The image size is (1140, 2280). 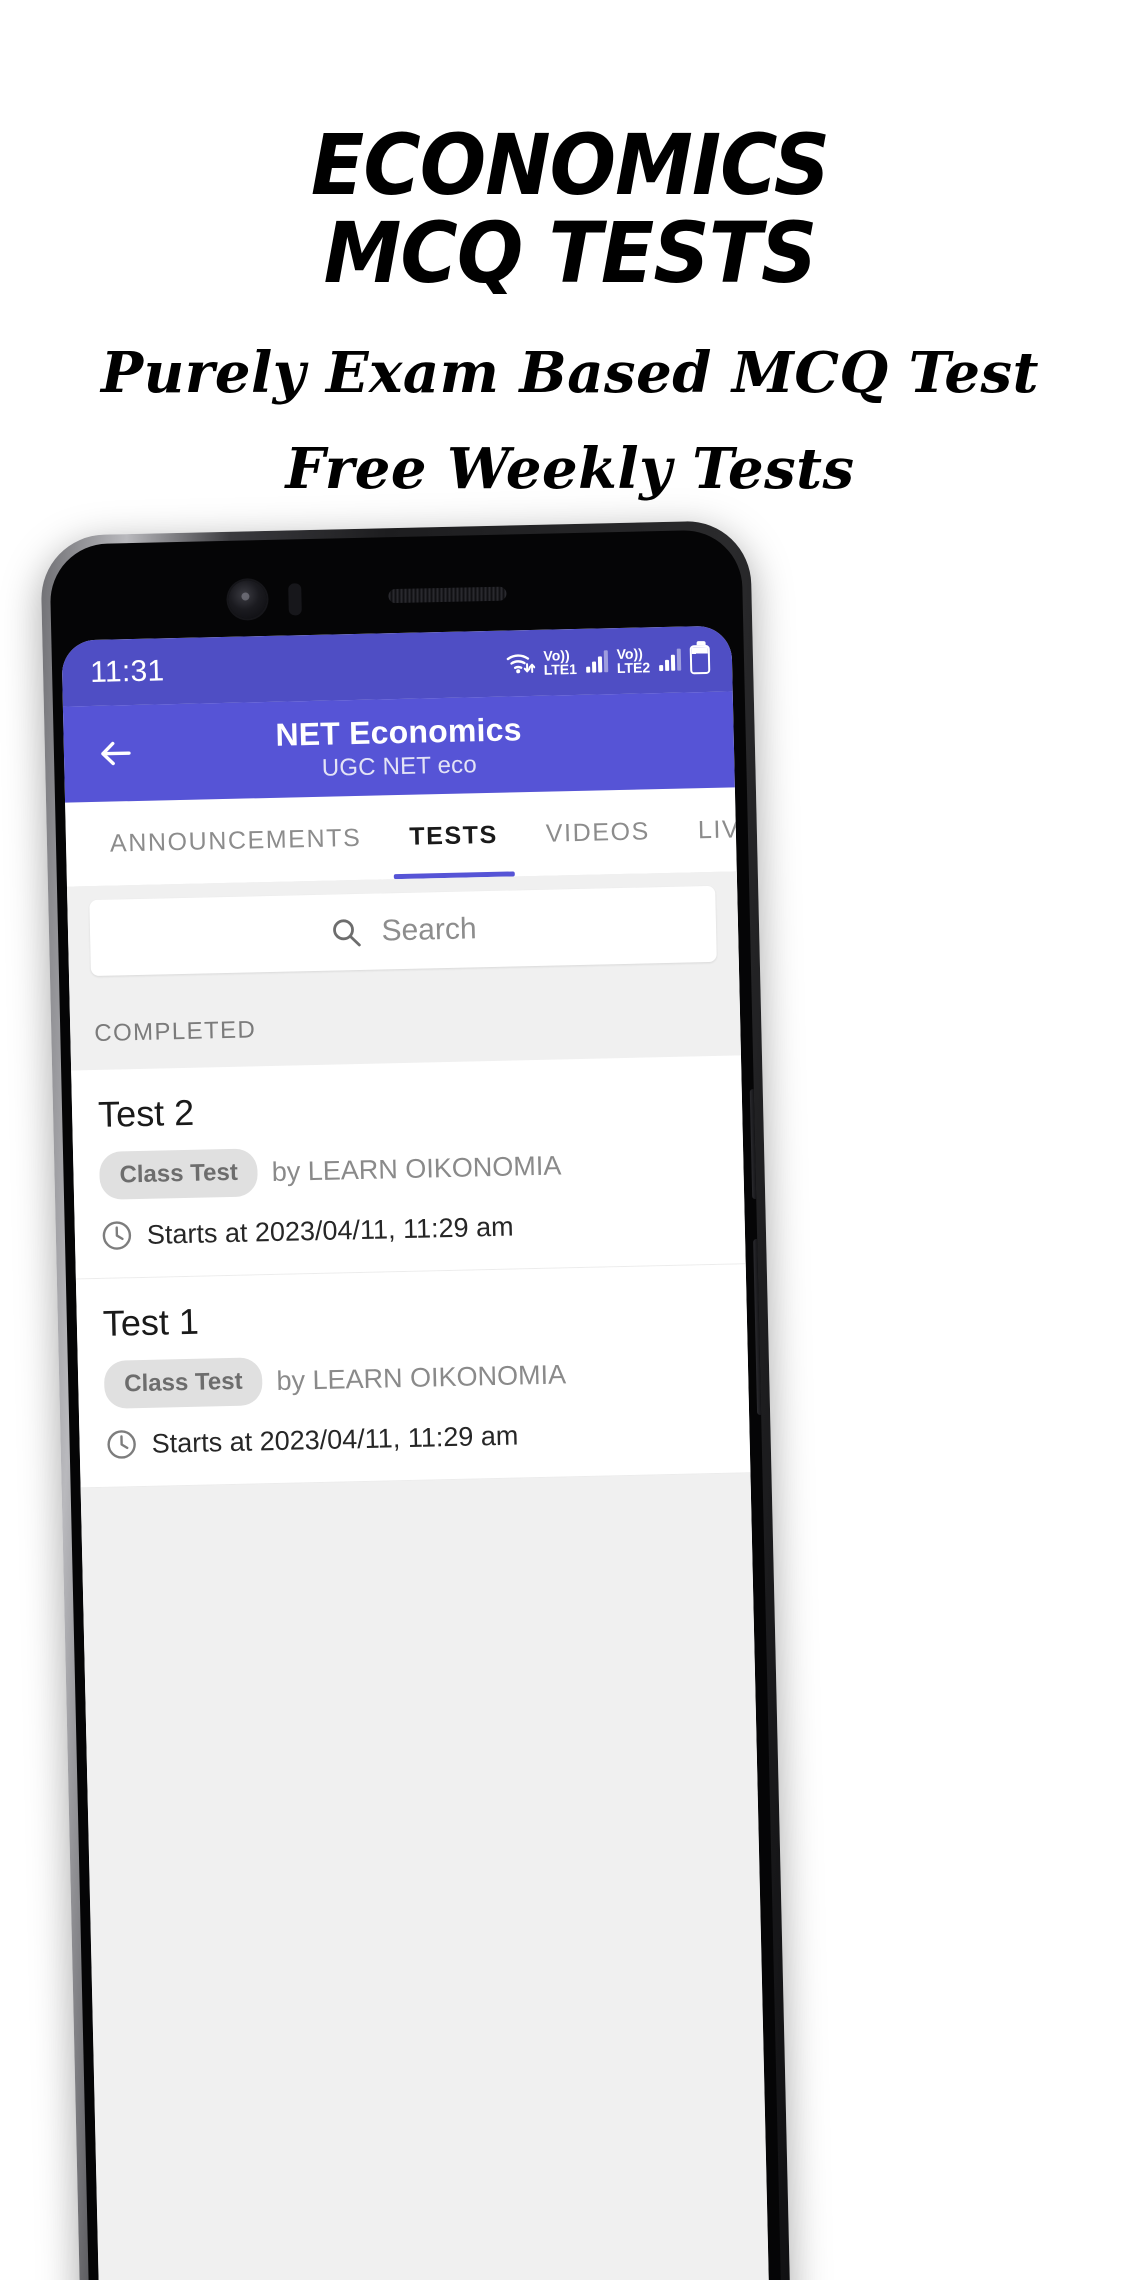 I want to click on volte1-icon: Vo)) LTE1, so click(x=560, y=662).